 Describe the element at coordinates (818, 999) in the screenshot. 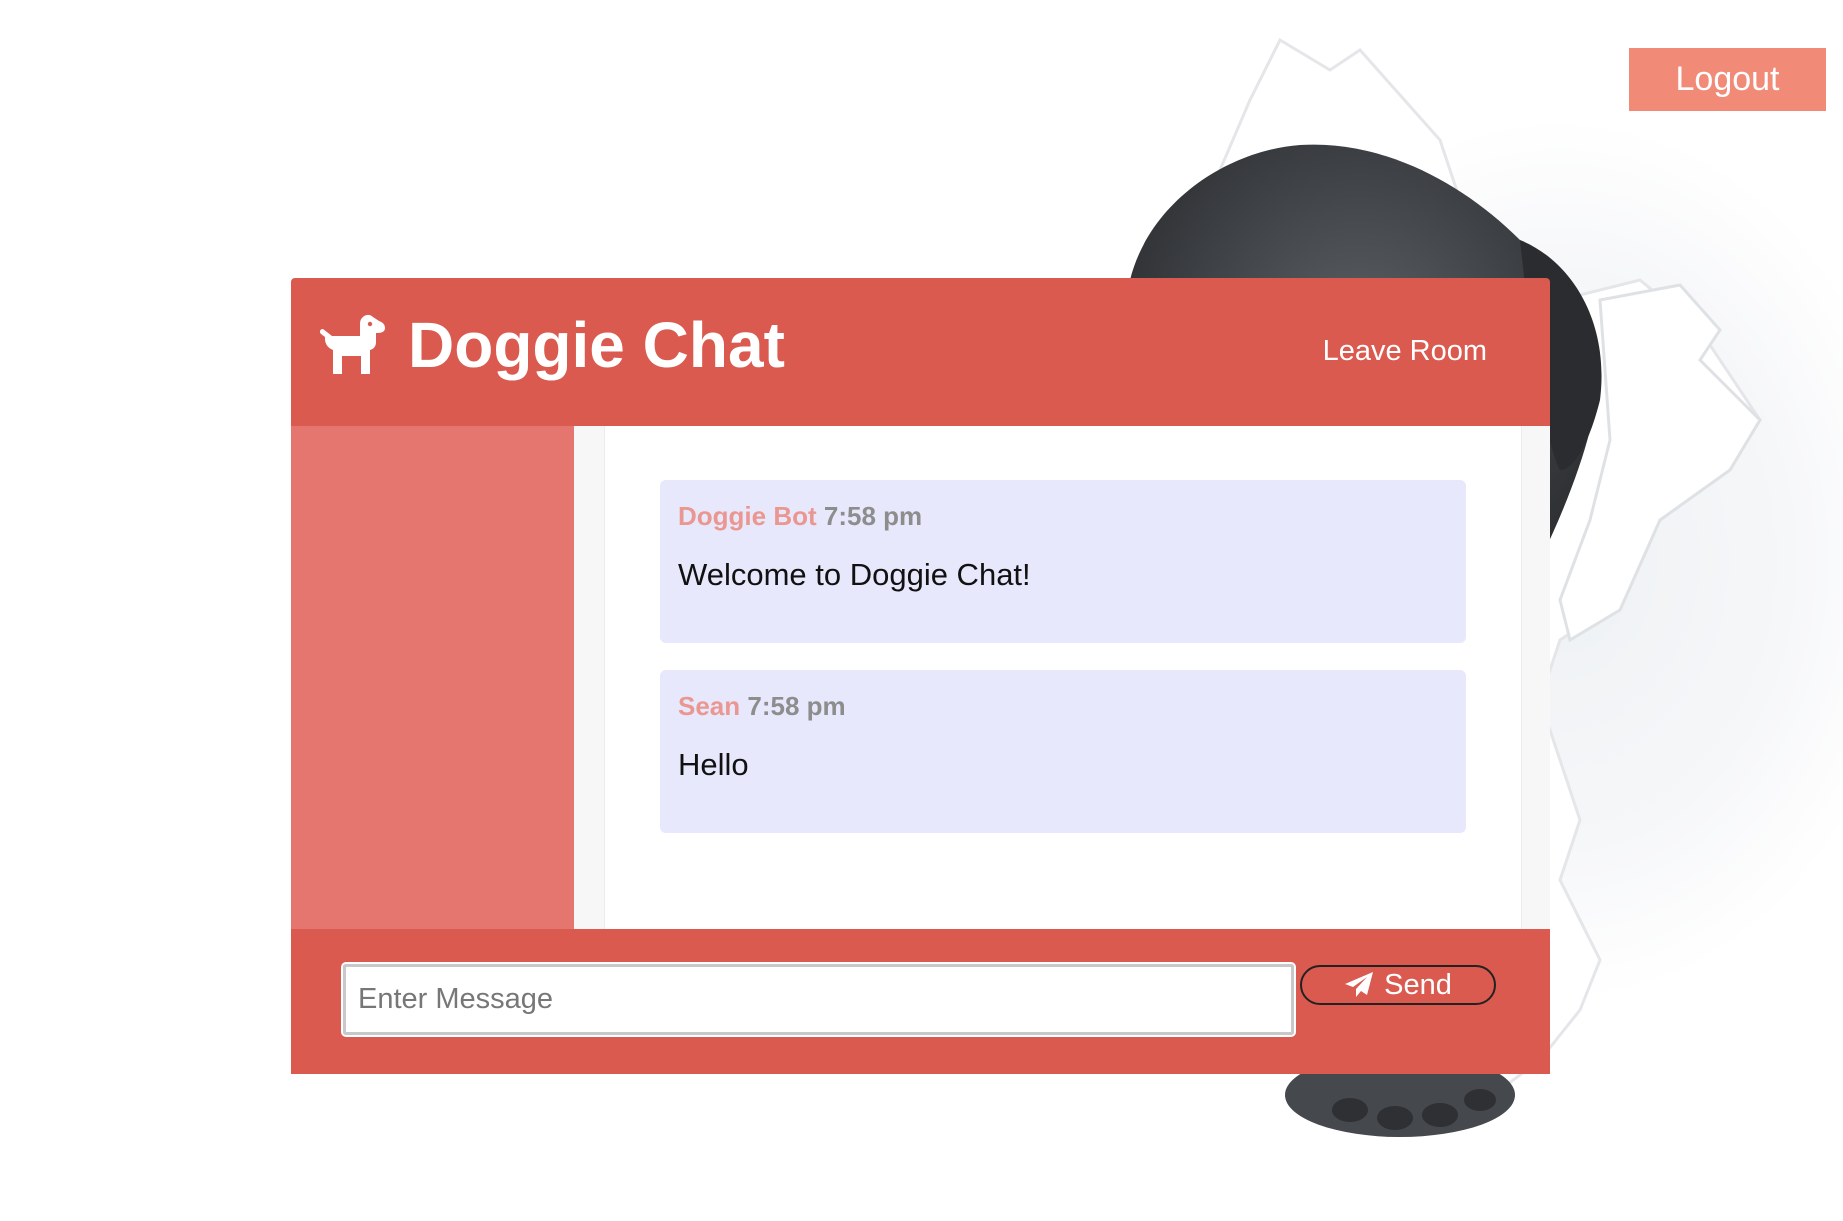

I see `message-input` at that location.